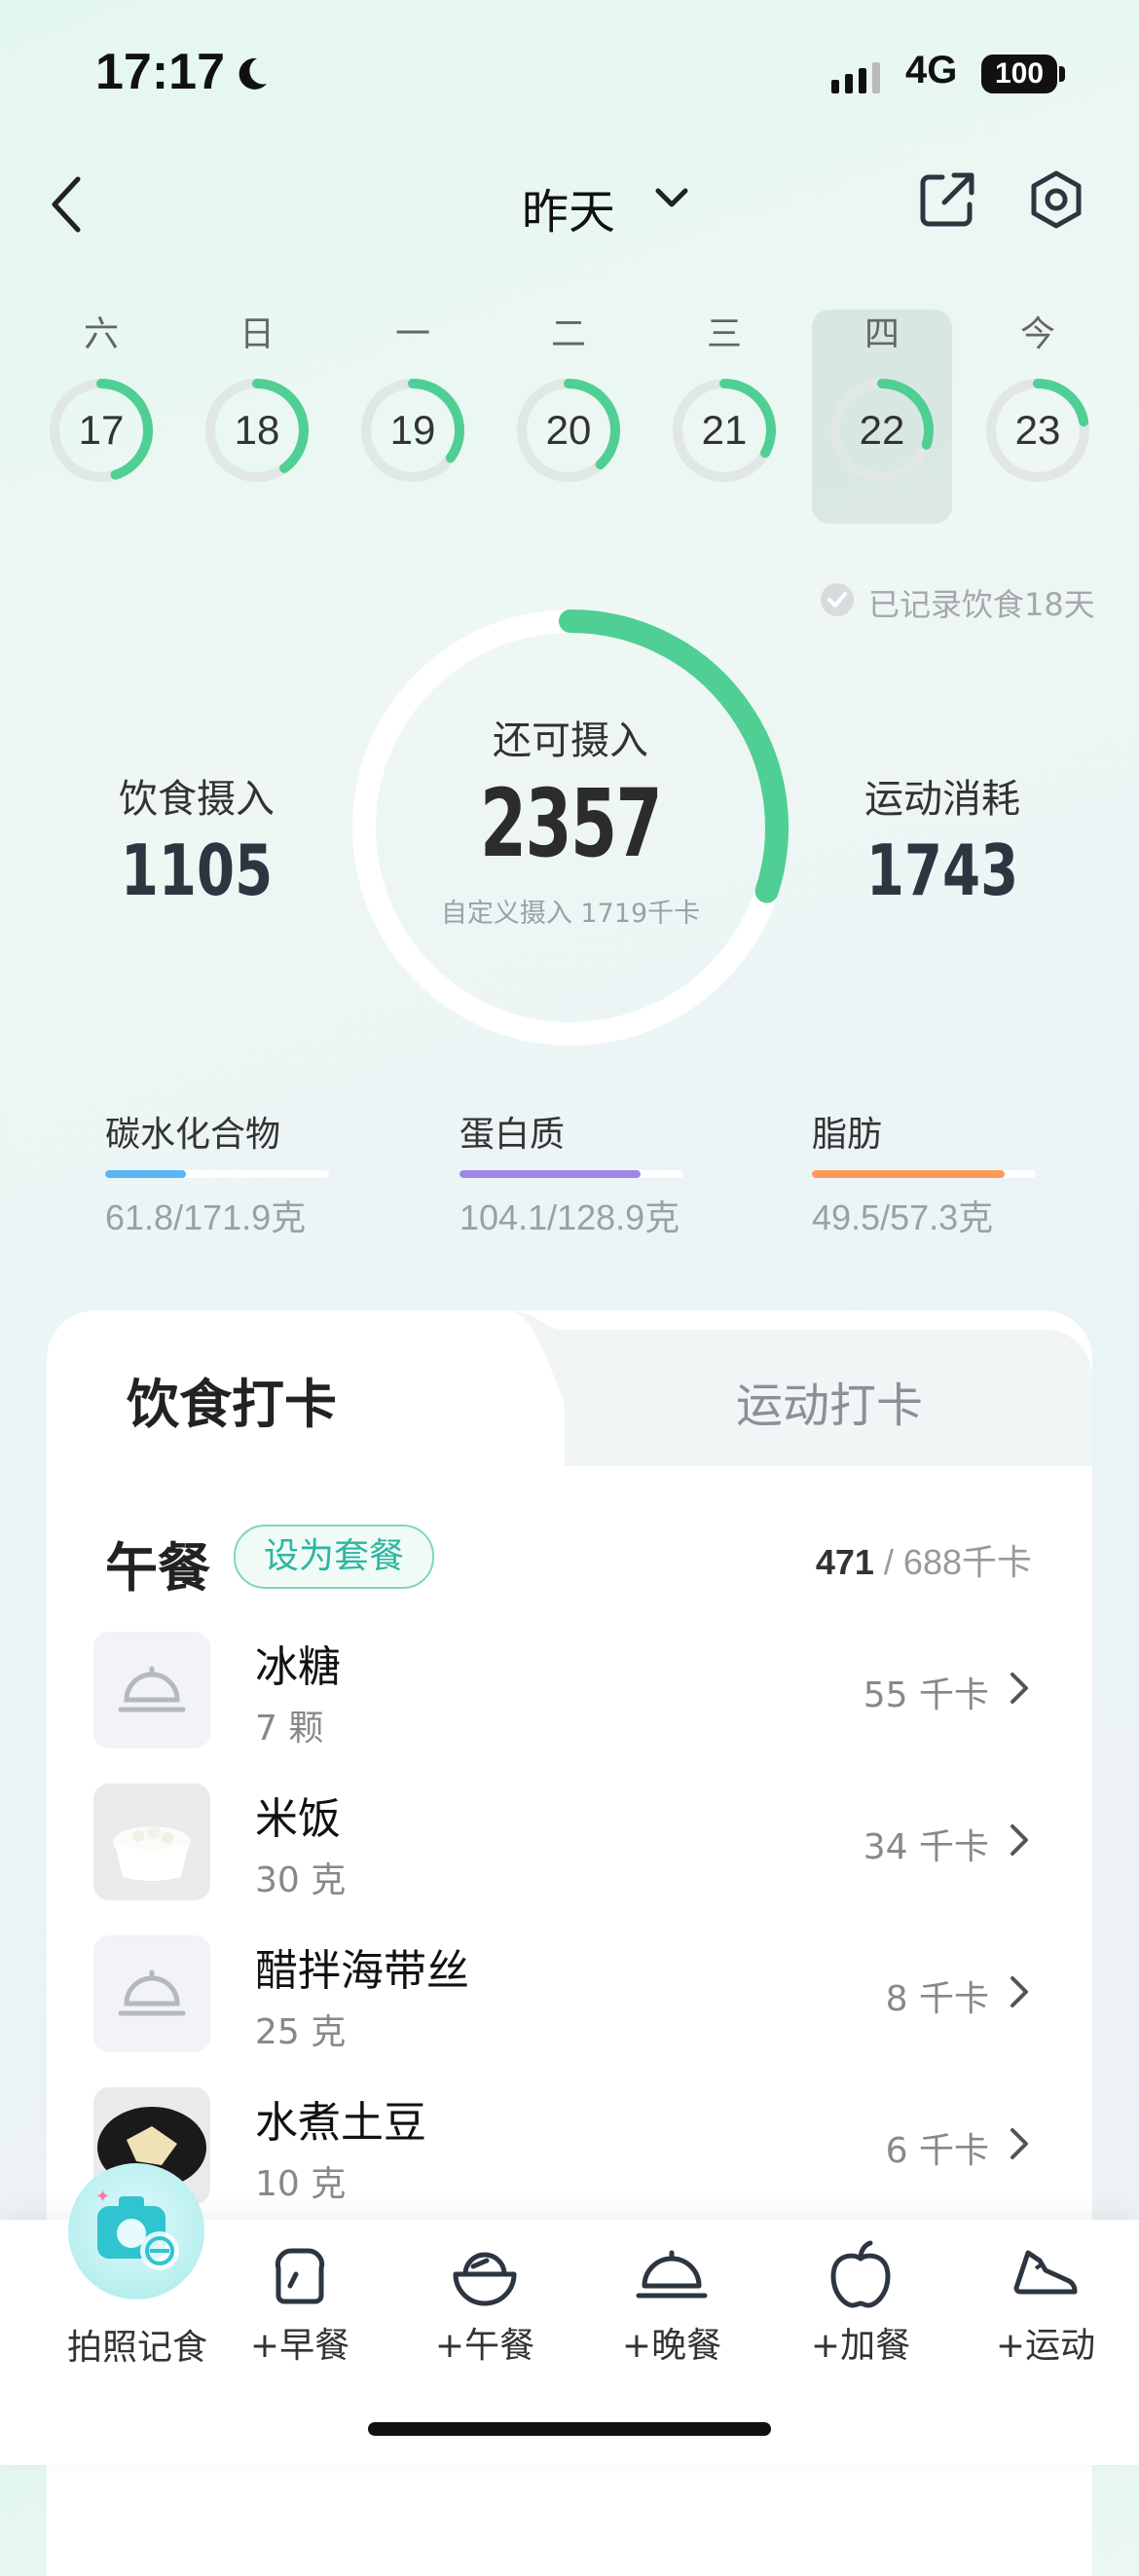 Image resolution: width=1139 pixels, height=2576 pixels. Describe the element at coordinates (568, 207) in the screenshot. I see `page-title: 昨天` at that location.